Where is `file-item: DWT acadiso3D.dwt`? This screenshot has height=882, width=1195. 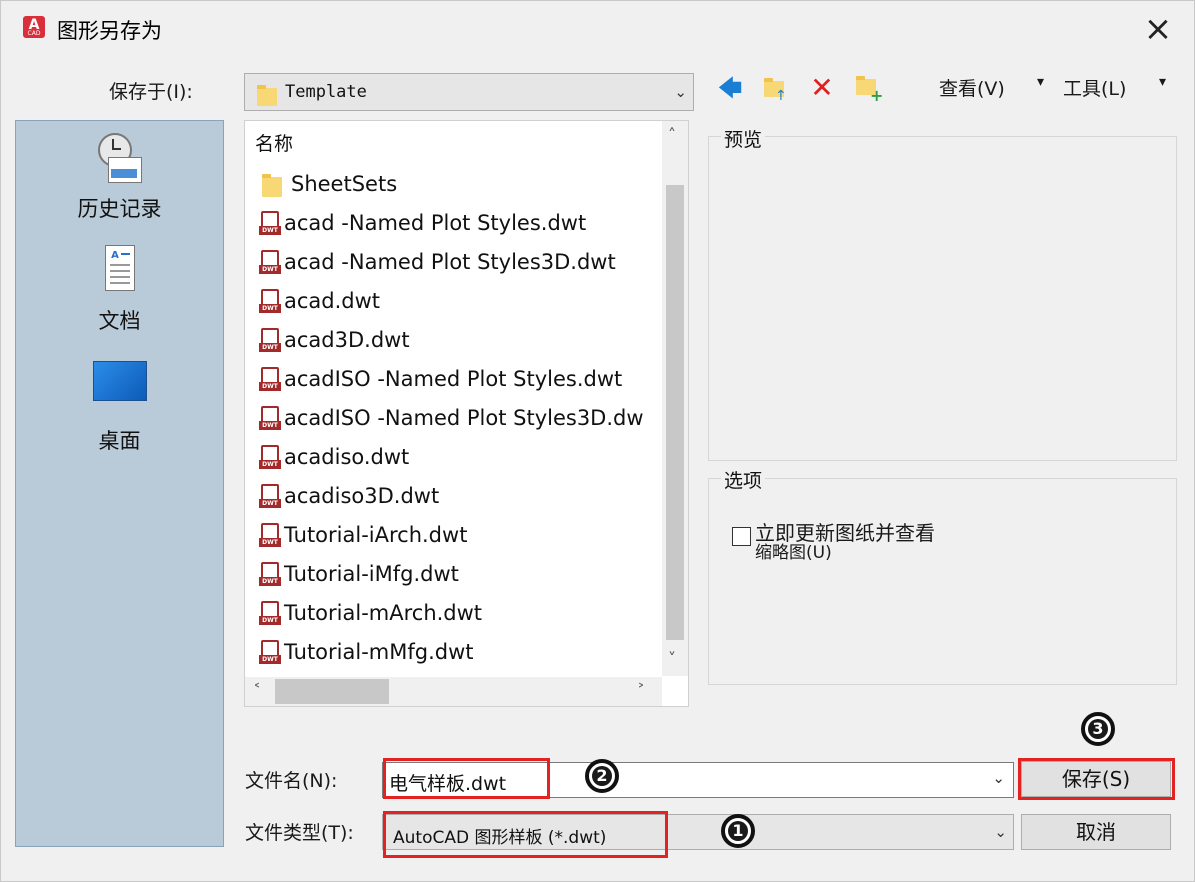 file-item: DWT acadiso3D.dwt is located at coordinates (349, 496).